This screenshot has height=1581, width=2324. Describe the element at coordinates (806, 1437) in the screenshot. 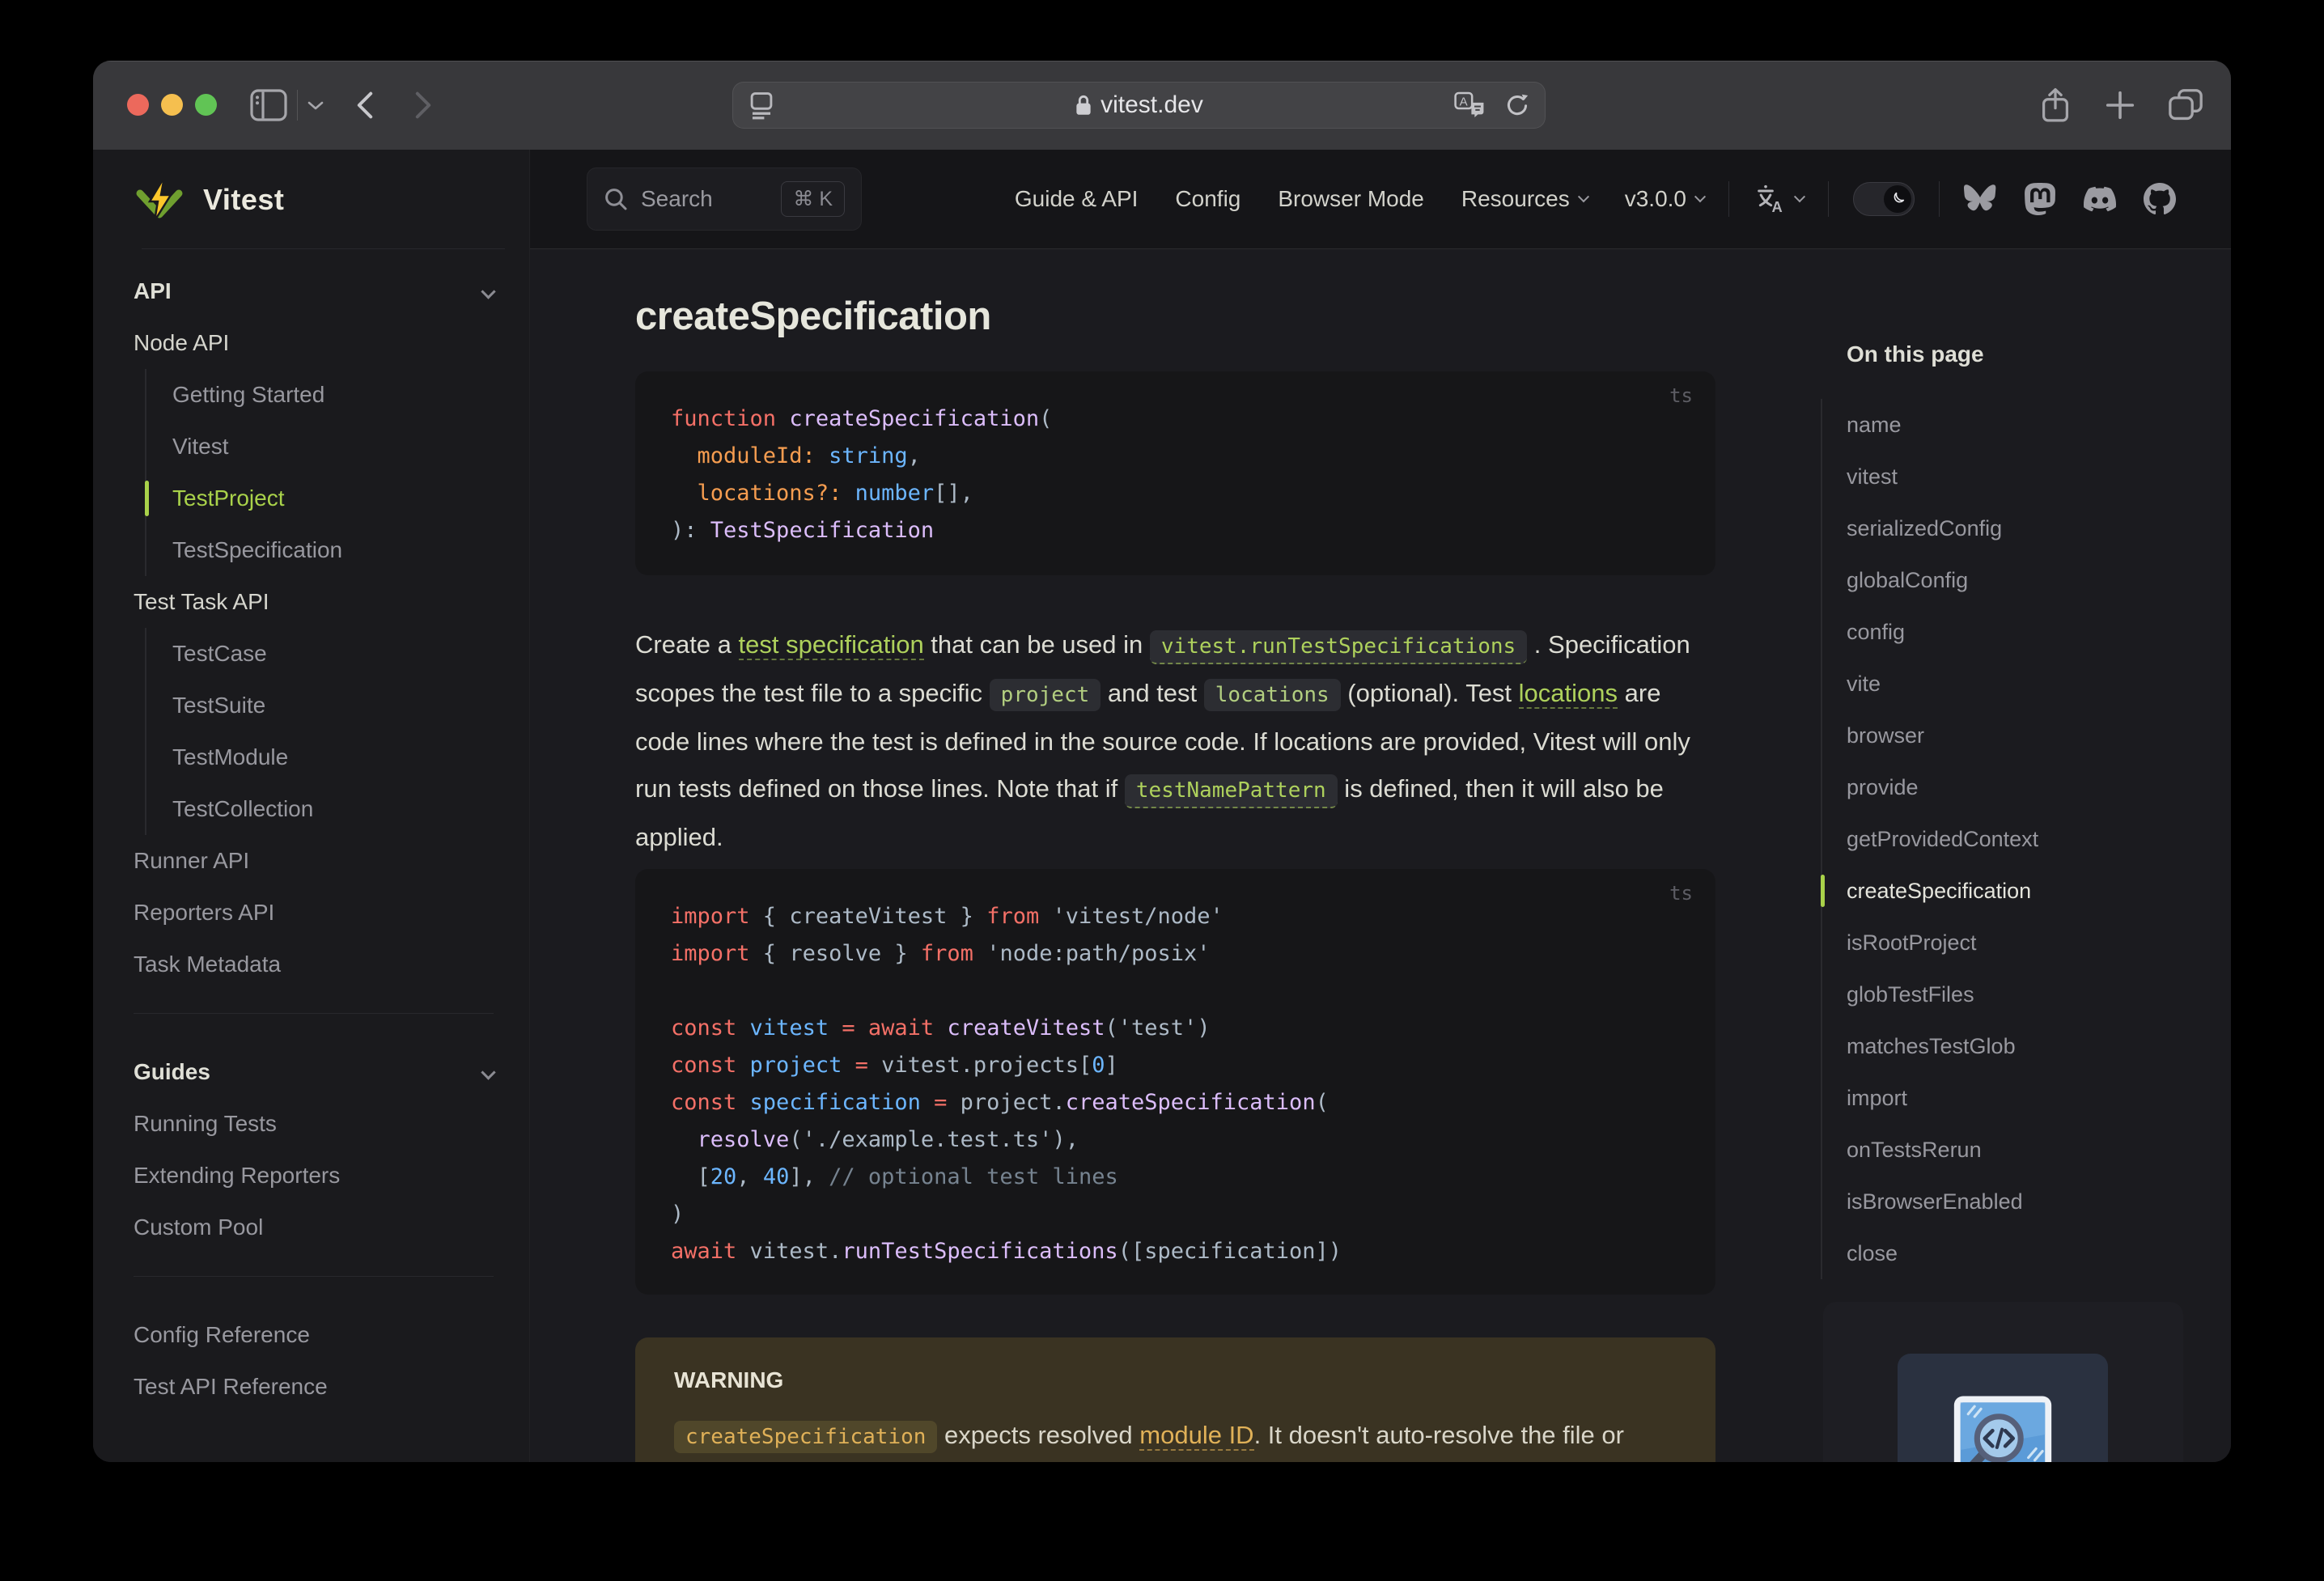

I see `inline-code-createspecification: createSpecification` at that location.